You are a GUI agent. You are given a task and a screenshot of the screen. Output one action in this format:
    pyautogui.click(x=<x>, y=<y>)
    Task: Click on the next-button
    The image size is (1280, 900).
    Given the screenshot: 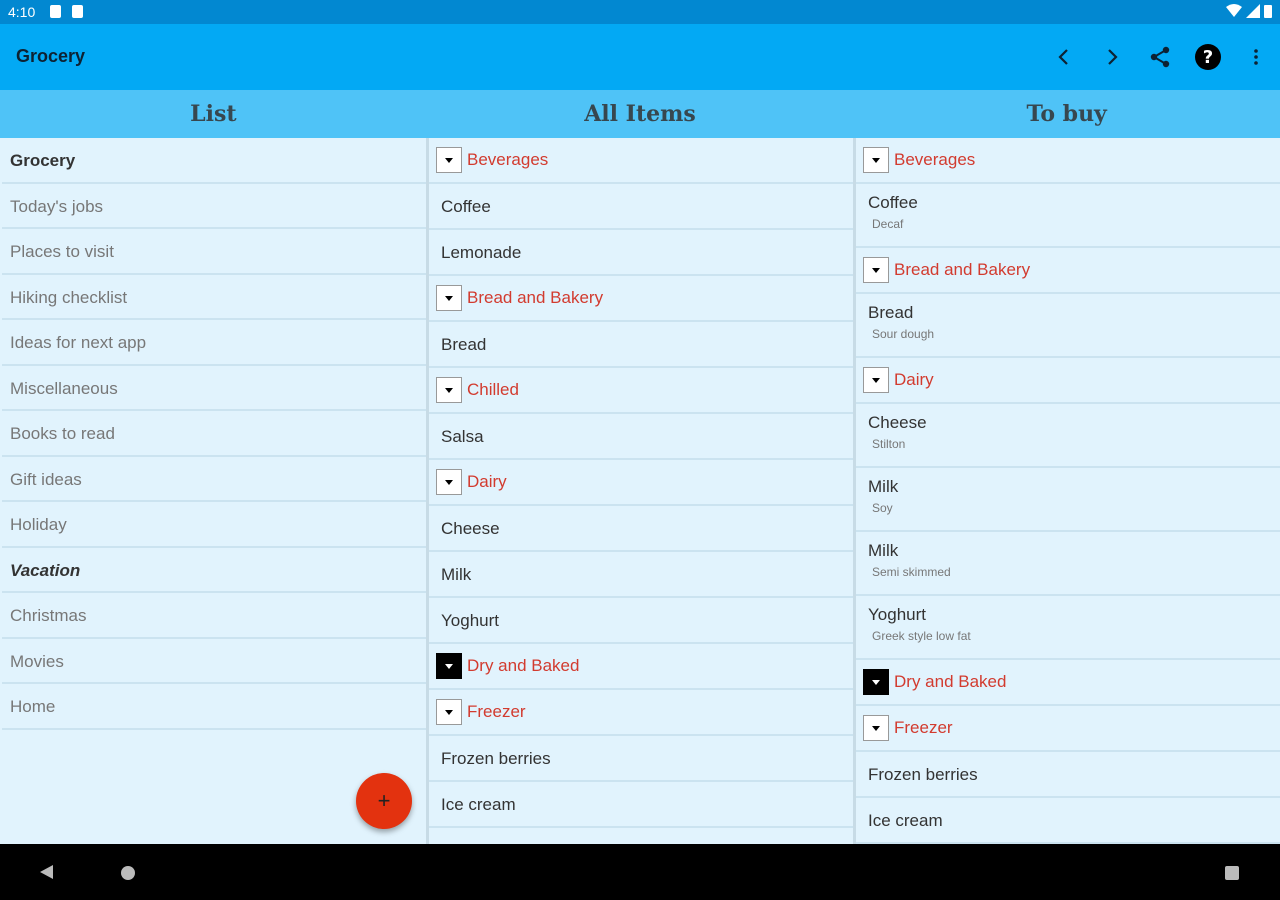 What is the action you would take?
    pyautogui.click(x=1112, y=57)
    